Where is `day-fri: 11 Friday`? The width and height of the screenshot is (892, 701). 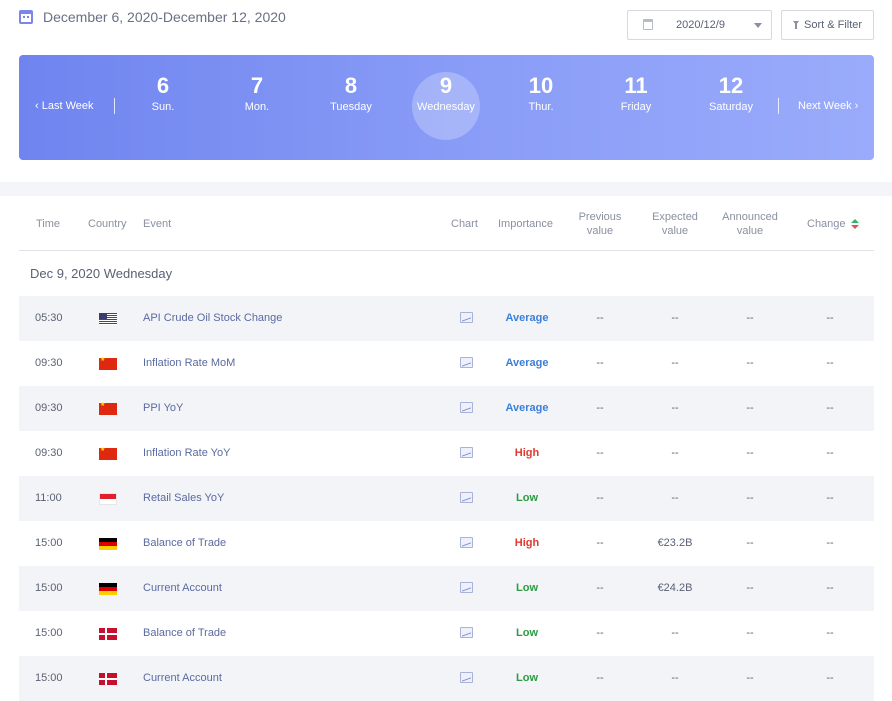 day-fri: 11 Friday is located at coordinates (636, 94).